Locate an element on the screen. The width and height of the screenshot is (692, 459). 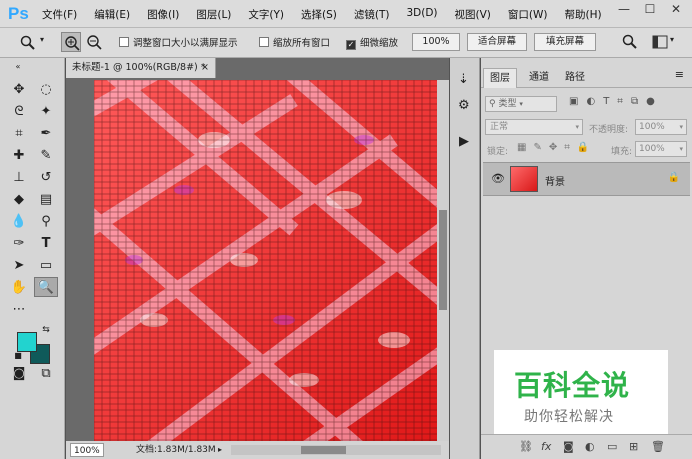
zoom-in-icon is located at coordinates (71, 42).